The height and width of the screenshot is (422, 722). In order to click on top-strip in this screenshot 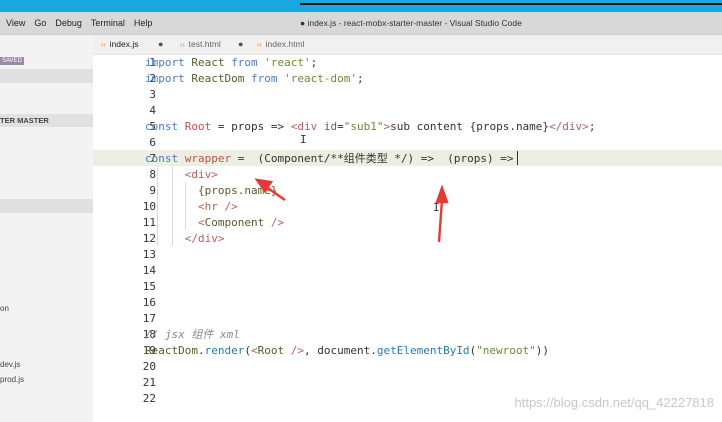, I will do `click(361, 6)`.